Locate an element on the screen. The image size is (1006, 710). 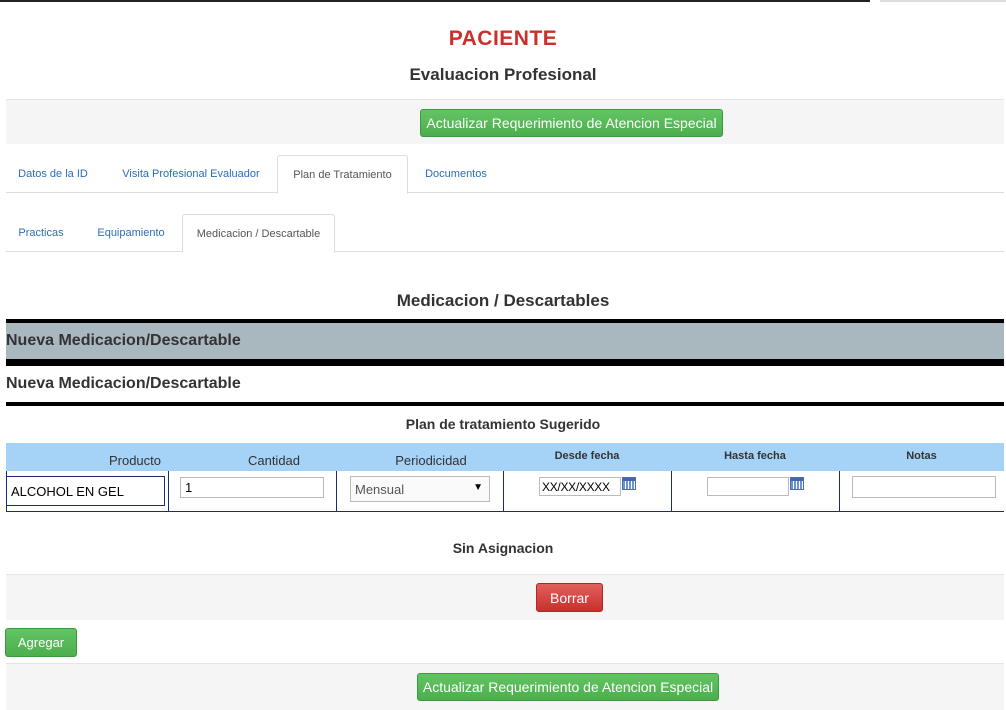
new-medication-band: Nueva Medicacion/Descartable is located at coordinates (505, 341).